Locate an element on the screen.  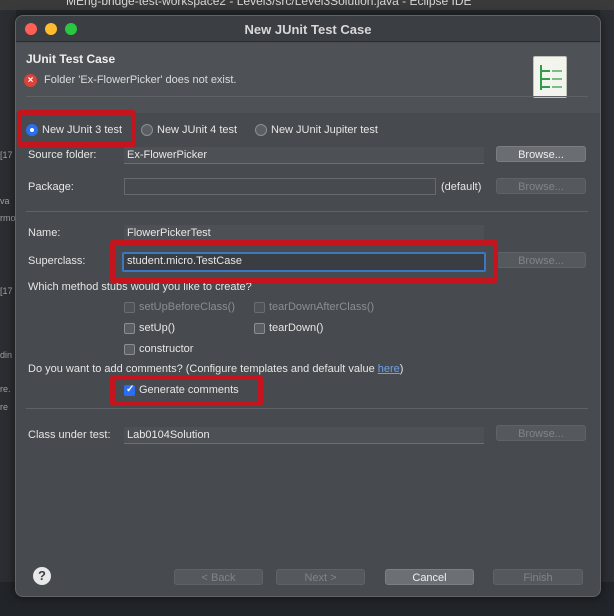
bg-fragment: re. is located at coordinates (5, 389).